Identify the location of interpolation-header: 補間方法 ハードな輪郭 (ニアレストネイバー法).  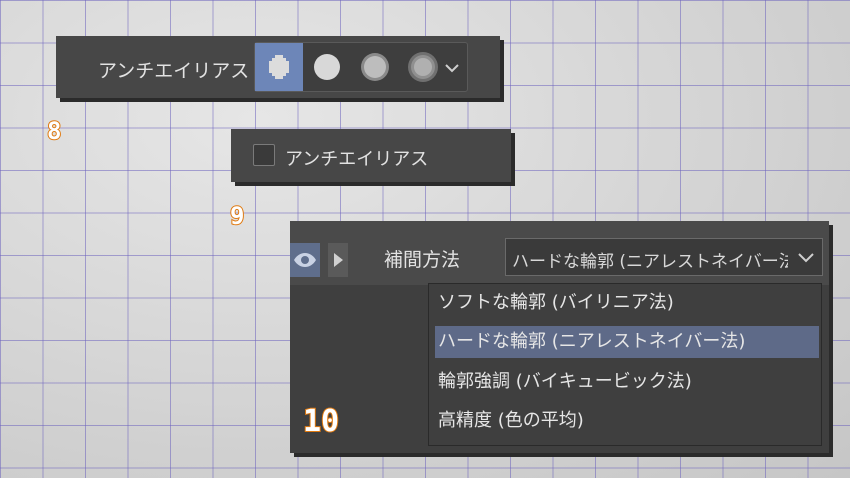
(559, 253).